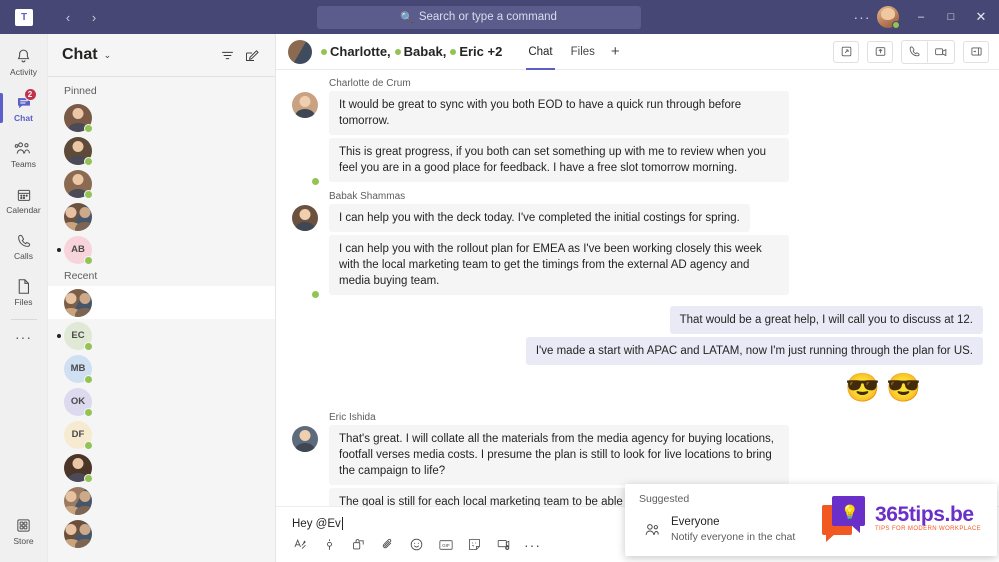 The image size is (999, 562). I want to click on video-call-icon, so click(941, 52).